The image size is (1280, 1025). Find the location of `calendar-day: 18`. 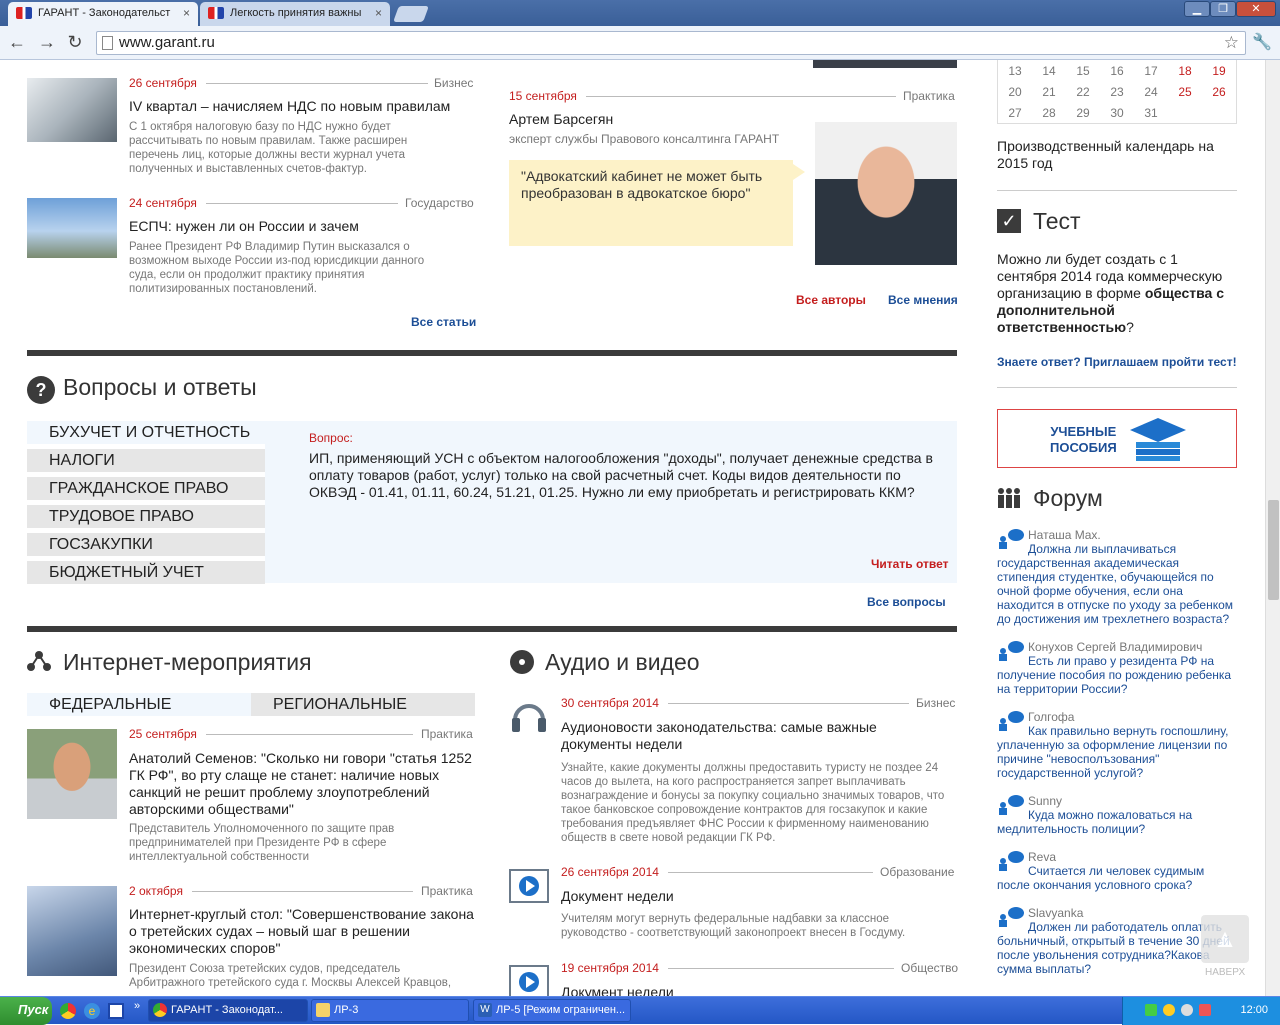

calendar-day: 18 is located at coordinates (1185, 70).